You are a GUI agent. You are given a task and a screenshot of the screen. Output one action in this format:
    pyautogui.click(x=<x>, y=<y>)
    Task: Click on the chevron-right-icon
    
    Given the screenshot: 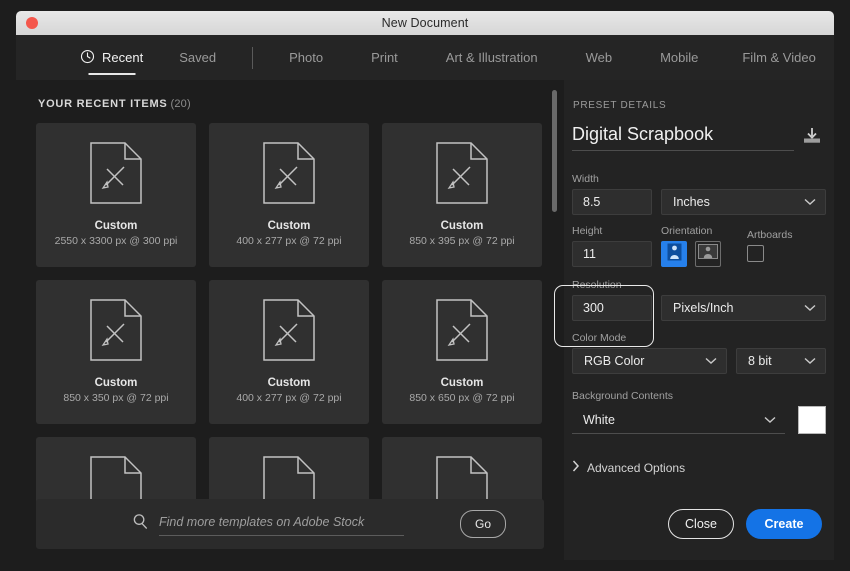 What is the action you would take?
    pyautogui.click(x=576, y=467)
    